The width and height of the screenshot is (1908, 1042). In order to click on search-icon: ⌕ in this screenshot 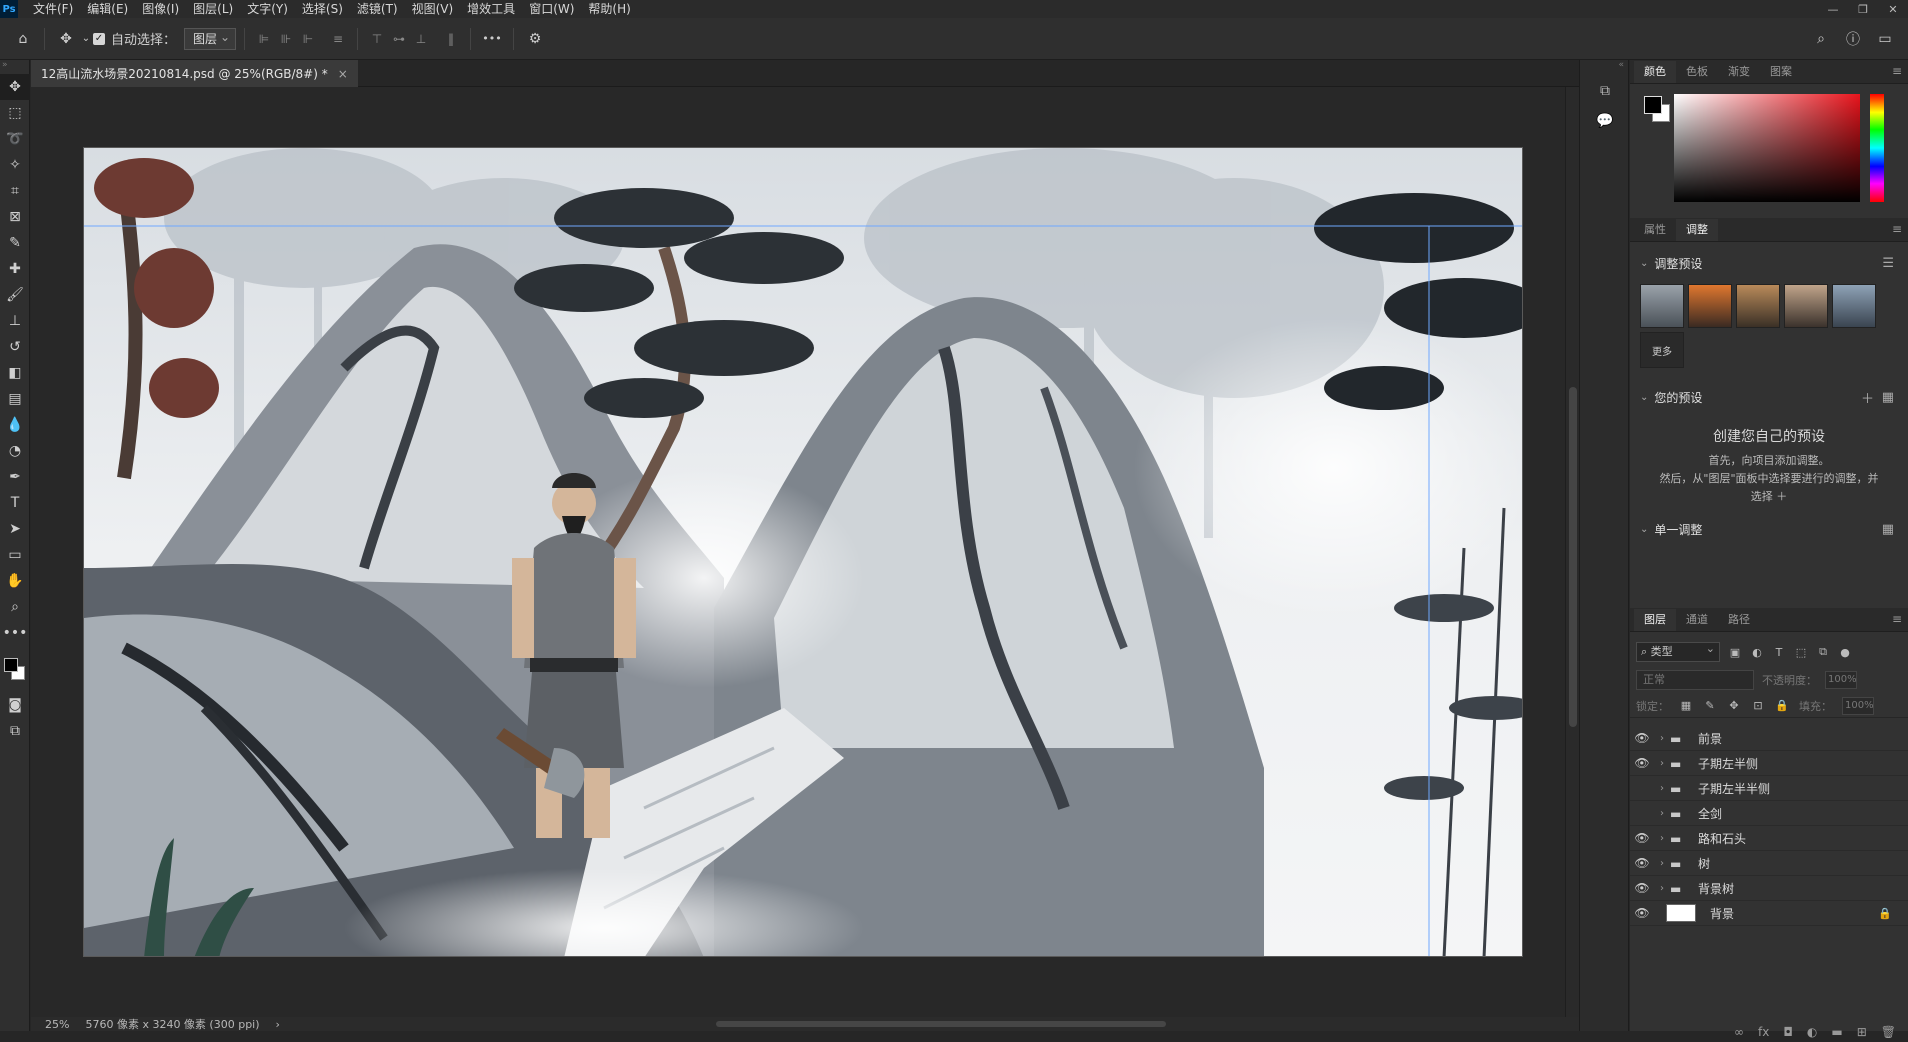, I will do `click(1821, 39)`.